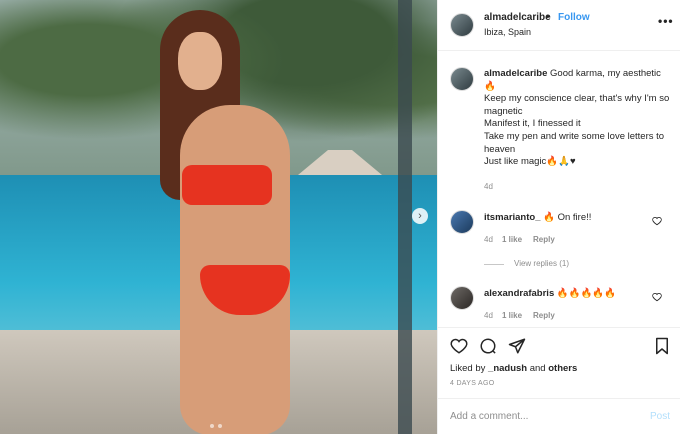  What do you see at coordinates (515, 73) in the screenshot?
I see `caption-username: almadelcaribe` at bounding box center [515, 73].